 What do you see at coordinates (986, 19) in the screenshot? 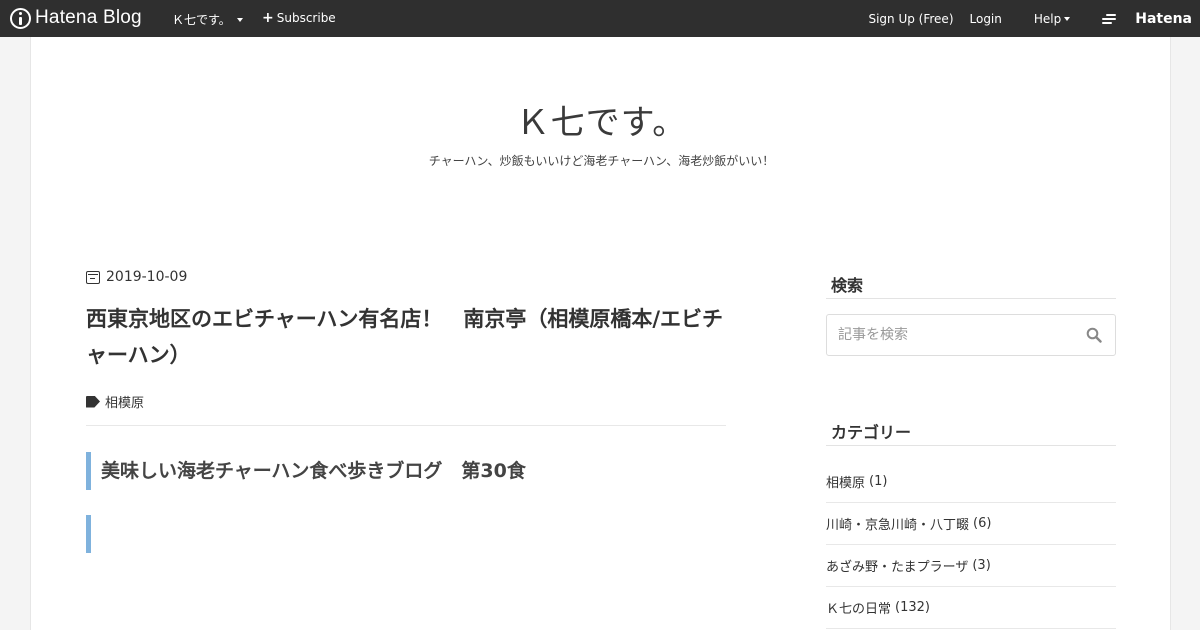
I see `login-link: Login` at bounding box center [986, 19].